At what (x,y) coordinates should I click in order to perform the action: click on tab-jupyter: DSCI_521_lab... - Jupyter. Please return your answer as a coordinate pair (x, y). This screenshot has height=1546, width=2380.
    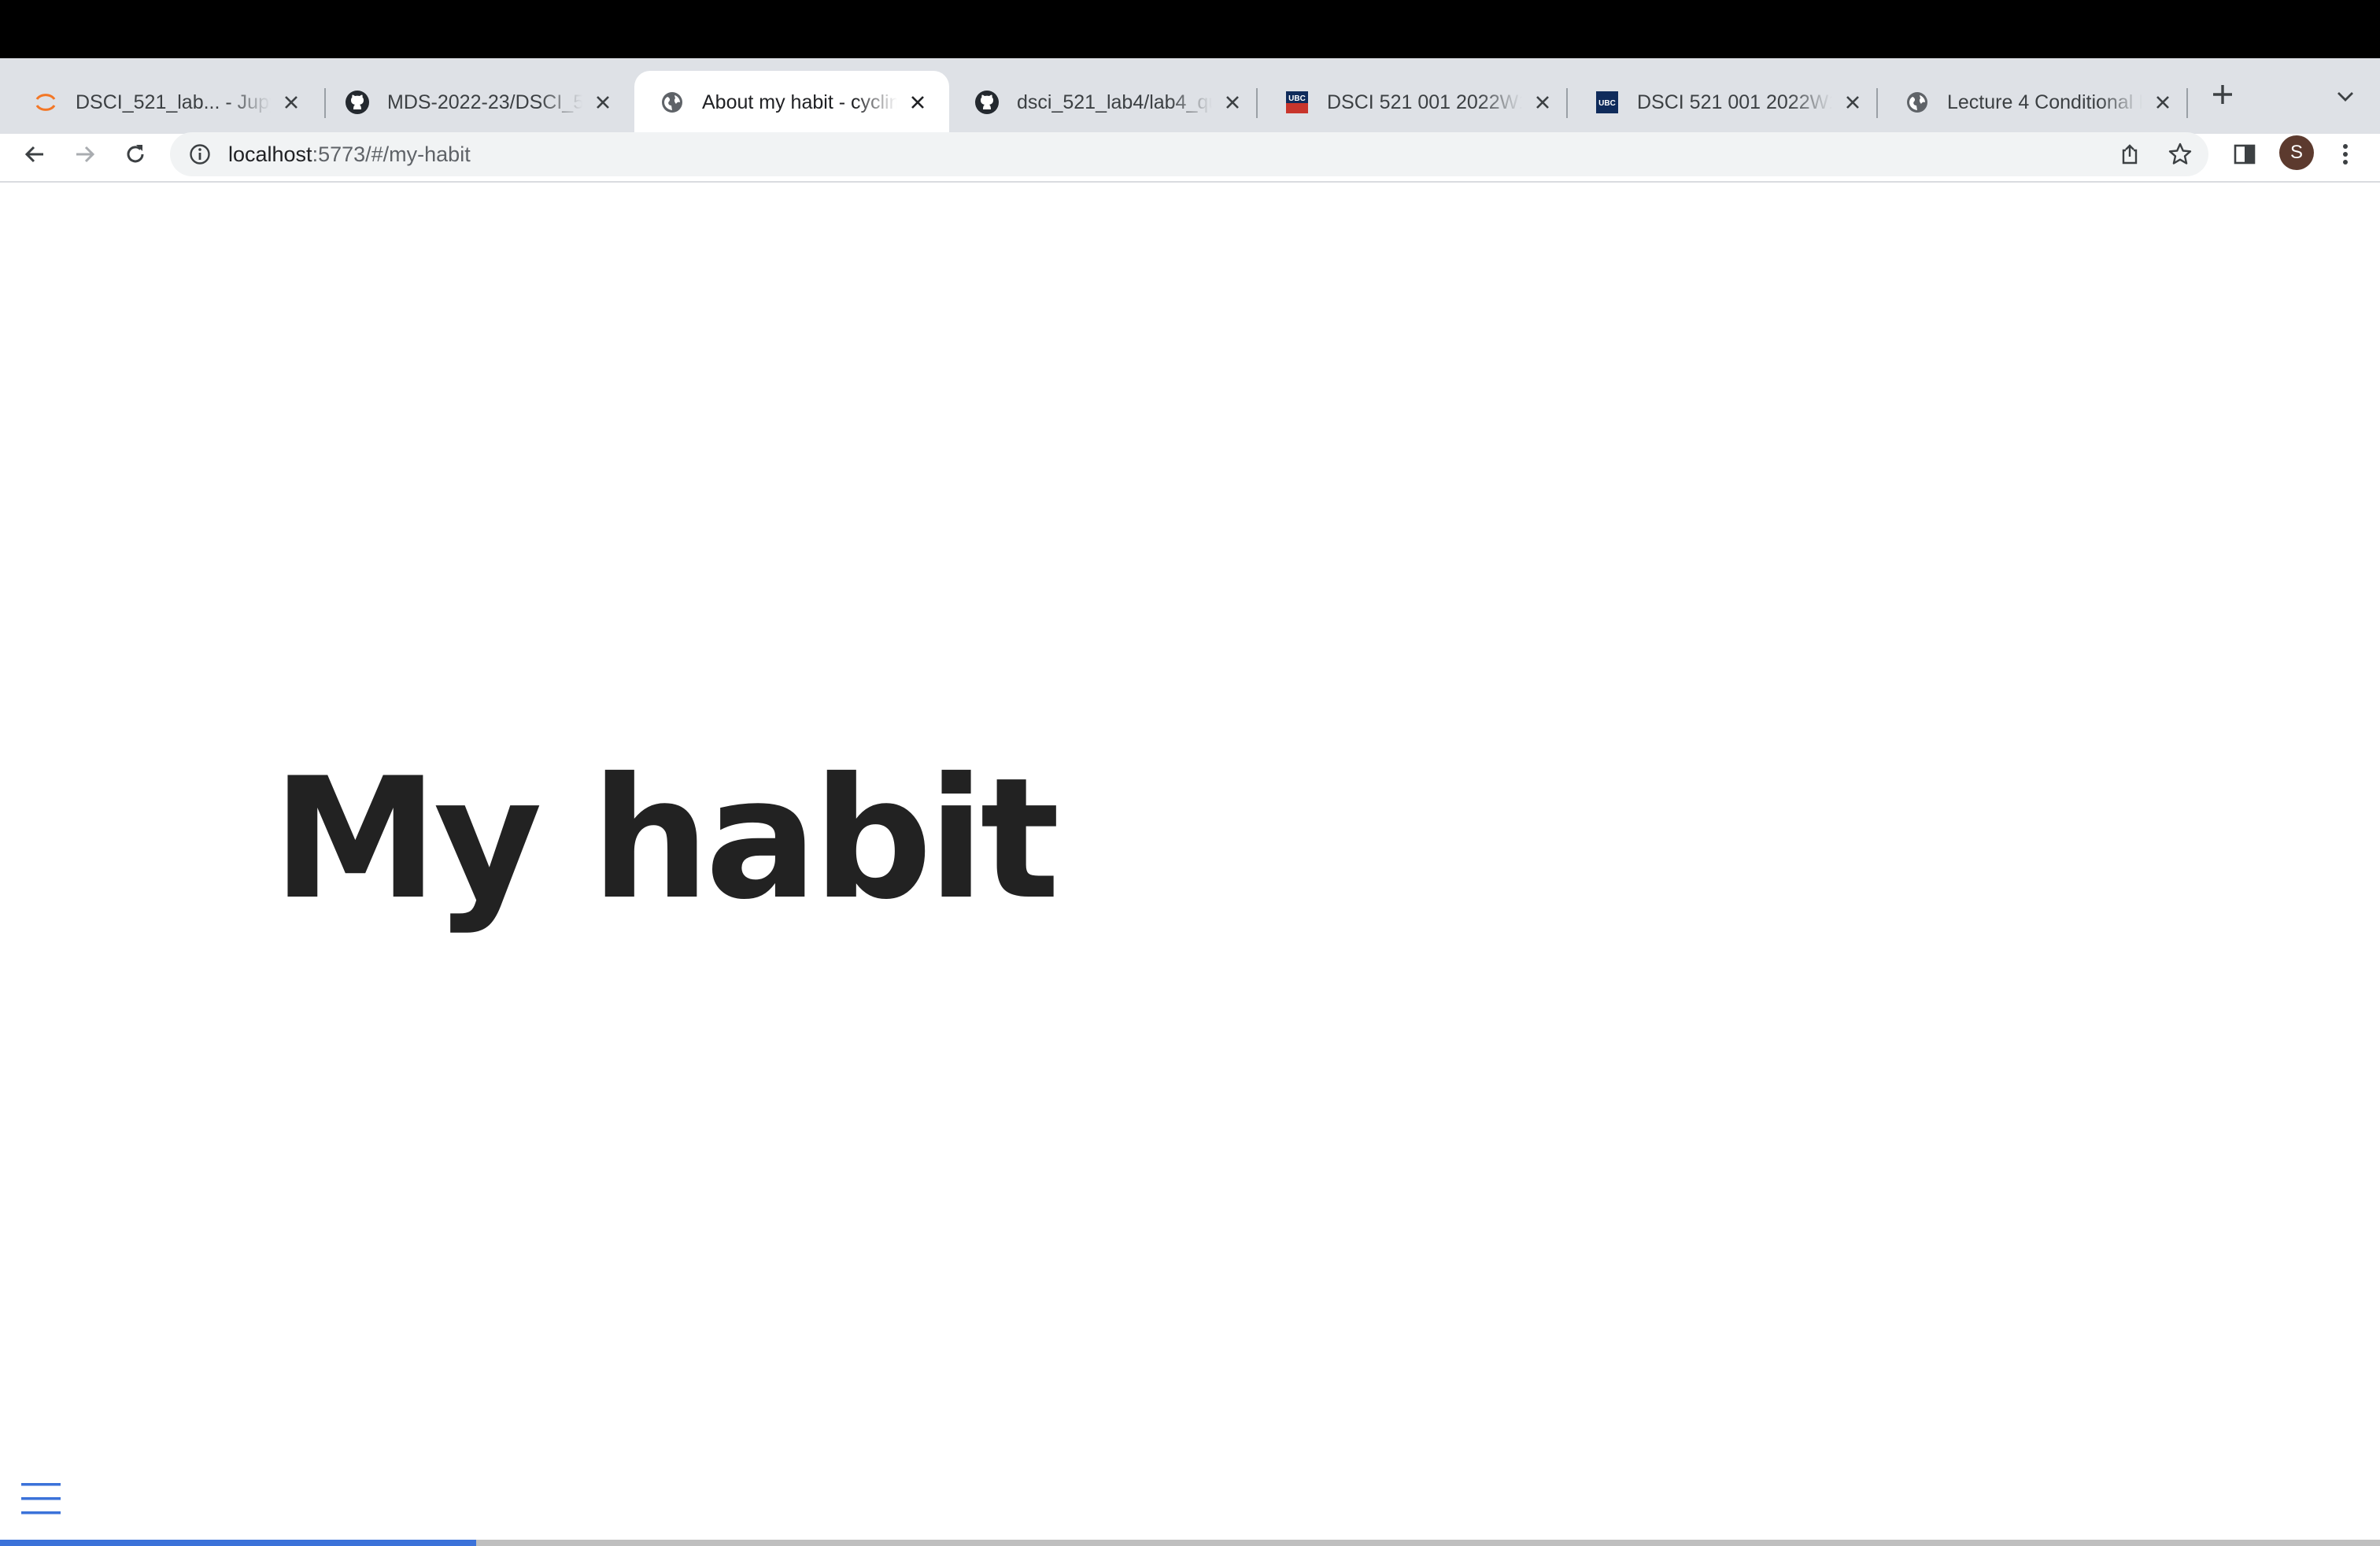
    Looking at the image, I should click on (165, 103).